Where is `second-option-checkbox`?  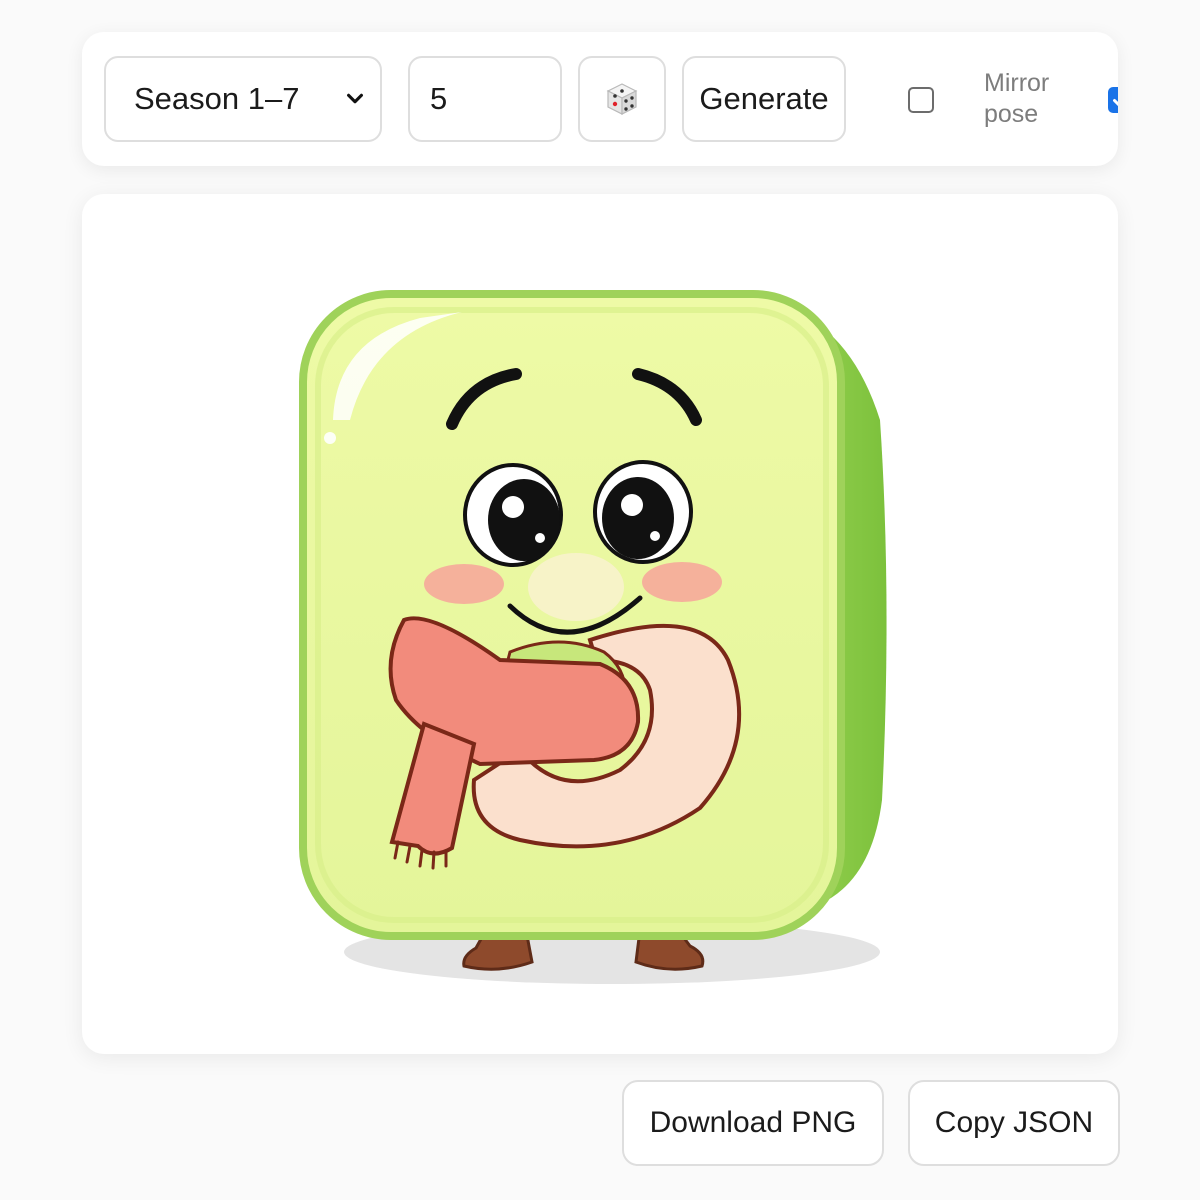
second-option-checkbox is located at coordinates (1113, 100).